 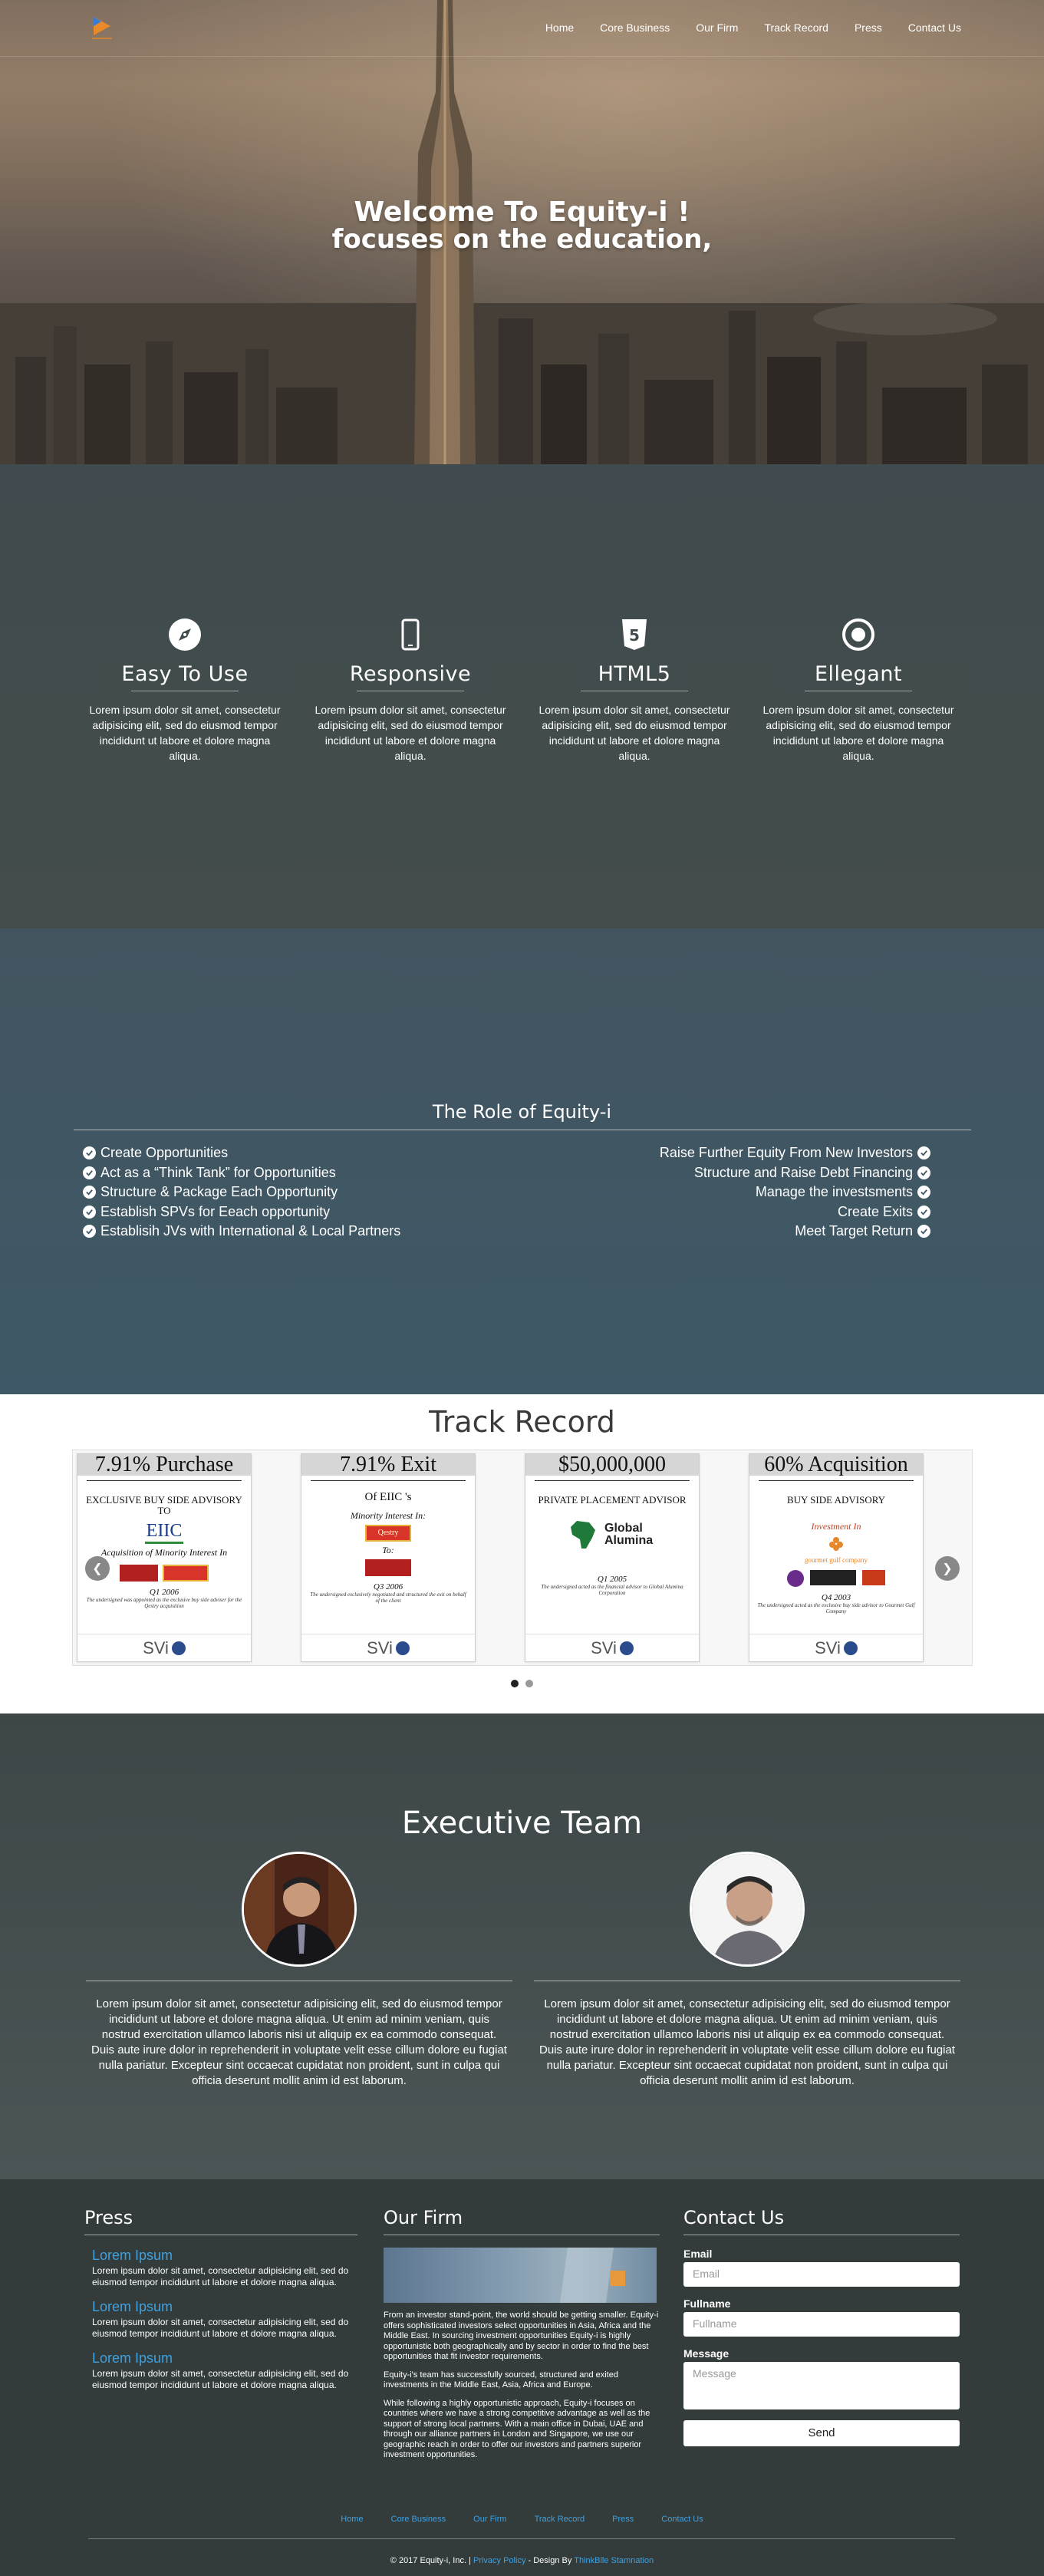 What do you see at coordinates (635, 27) in the screenshot?
I see `nav-core-business: Core Business` at bounding box center [635, 27].